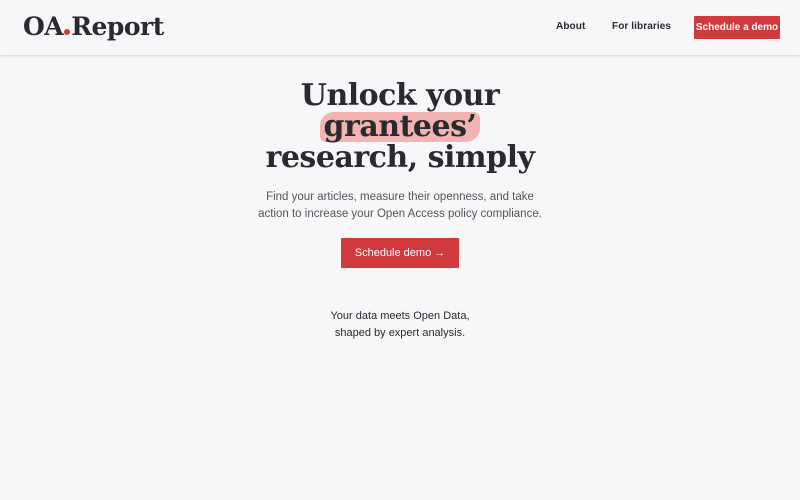  I want to click on schedule-a-demo-button: Schedule a demo, so click(737, 27).